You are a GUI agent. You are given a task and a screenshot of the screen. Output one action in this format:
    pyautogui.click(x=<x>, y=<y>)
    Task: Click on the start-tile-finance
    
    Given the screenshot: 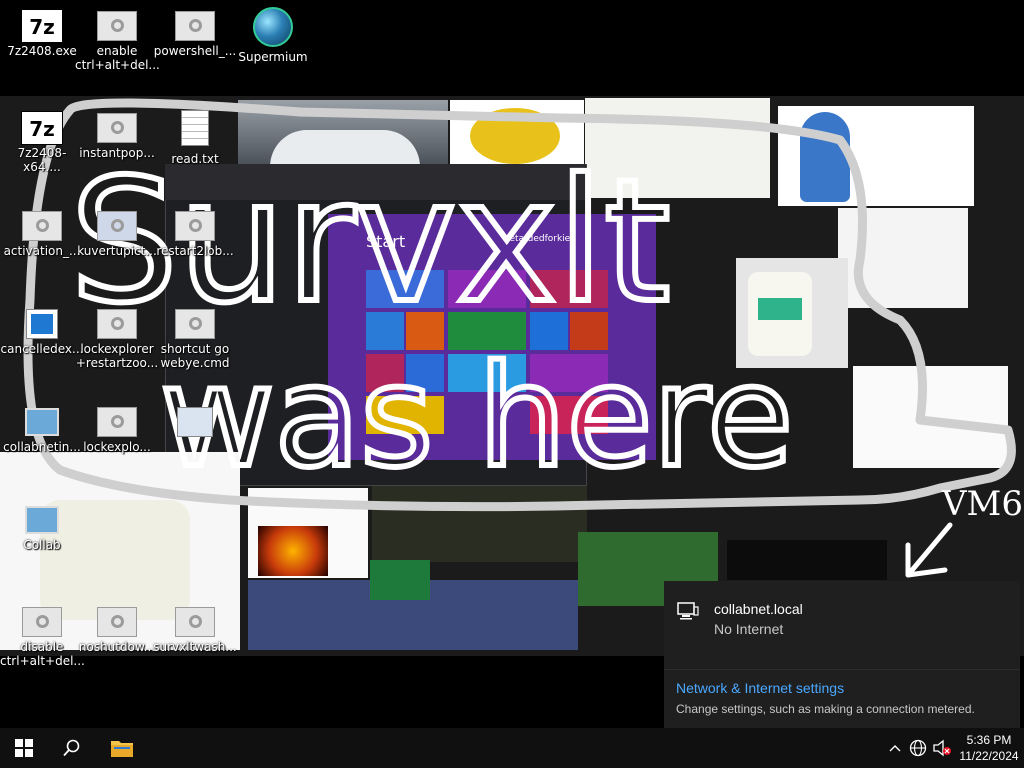 What is the action you would take?
    pyautogui.click(x=487, y=331)
    